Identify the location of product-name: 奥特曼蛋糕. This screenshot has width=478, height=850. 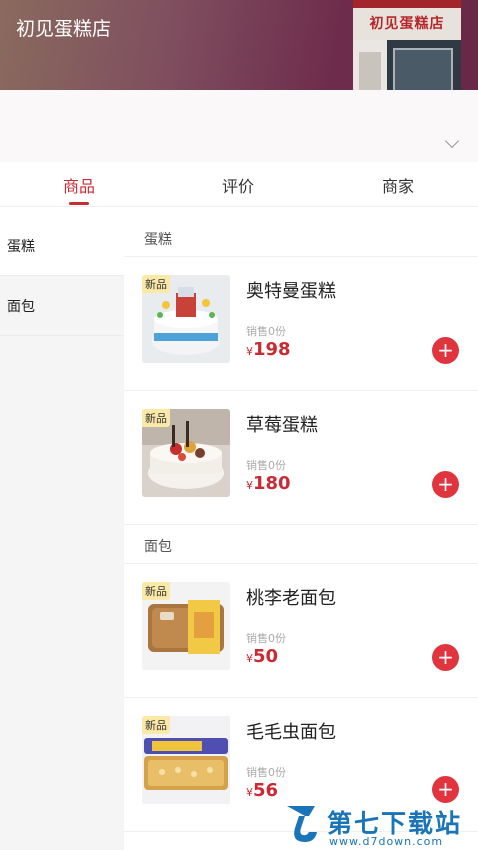
(291, 291).